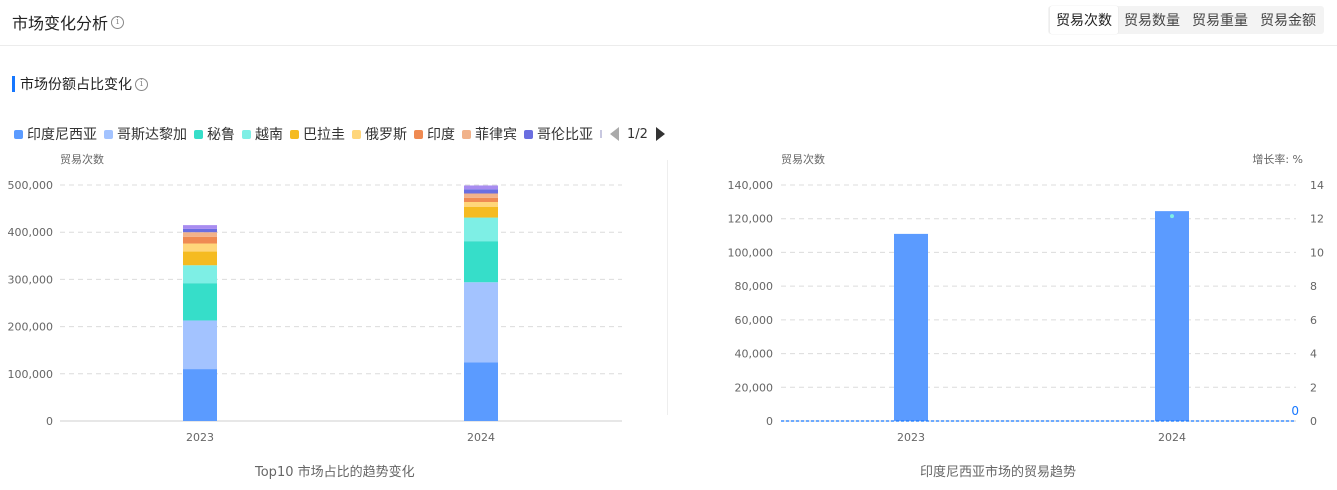  Describe the element at coordinates (1317, 252) in the screenshot. I see `y2-tick-label: 10` at that location.